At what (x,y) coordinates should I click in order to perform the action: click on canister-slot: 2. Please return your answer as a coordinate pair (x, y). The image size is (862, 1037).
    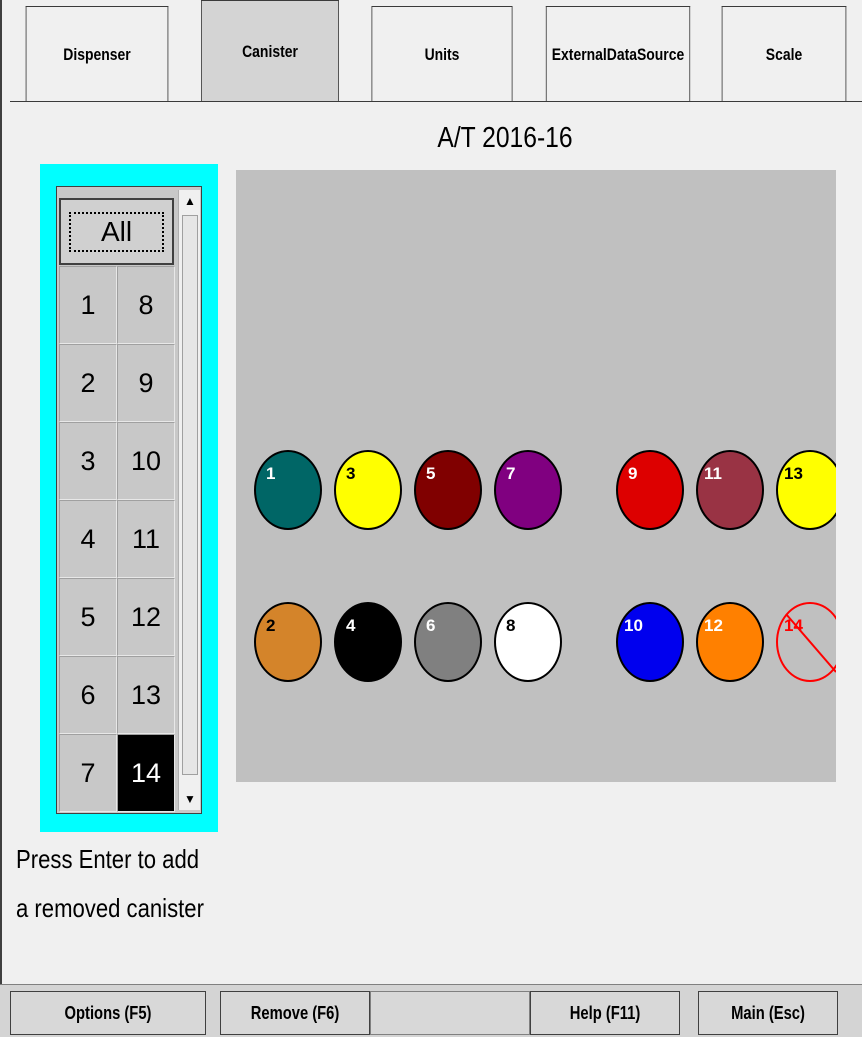
    Looking at the image, I should click on (288, 642).